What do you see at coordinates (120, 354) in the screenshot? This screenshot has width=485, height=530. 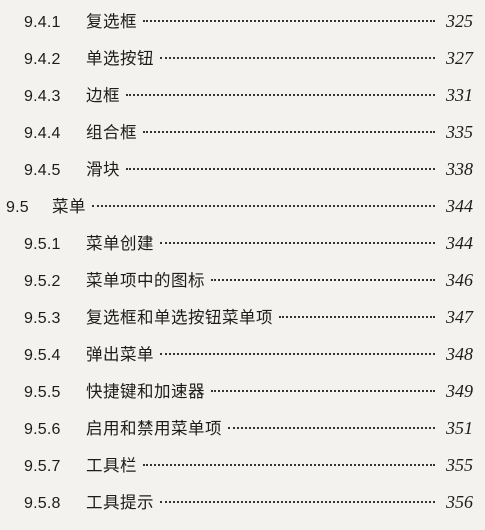 I see `section-title: 弹出菜单` at bounding box center [120, 354].